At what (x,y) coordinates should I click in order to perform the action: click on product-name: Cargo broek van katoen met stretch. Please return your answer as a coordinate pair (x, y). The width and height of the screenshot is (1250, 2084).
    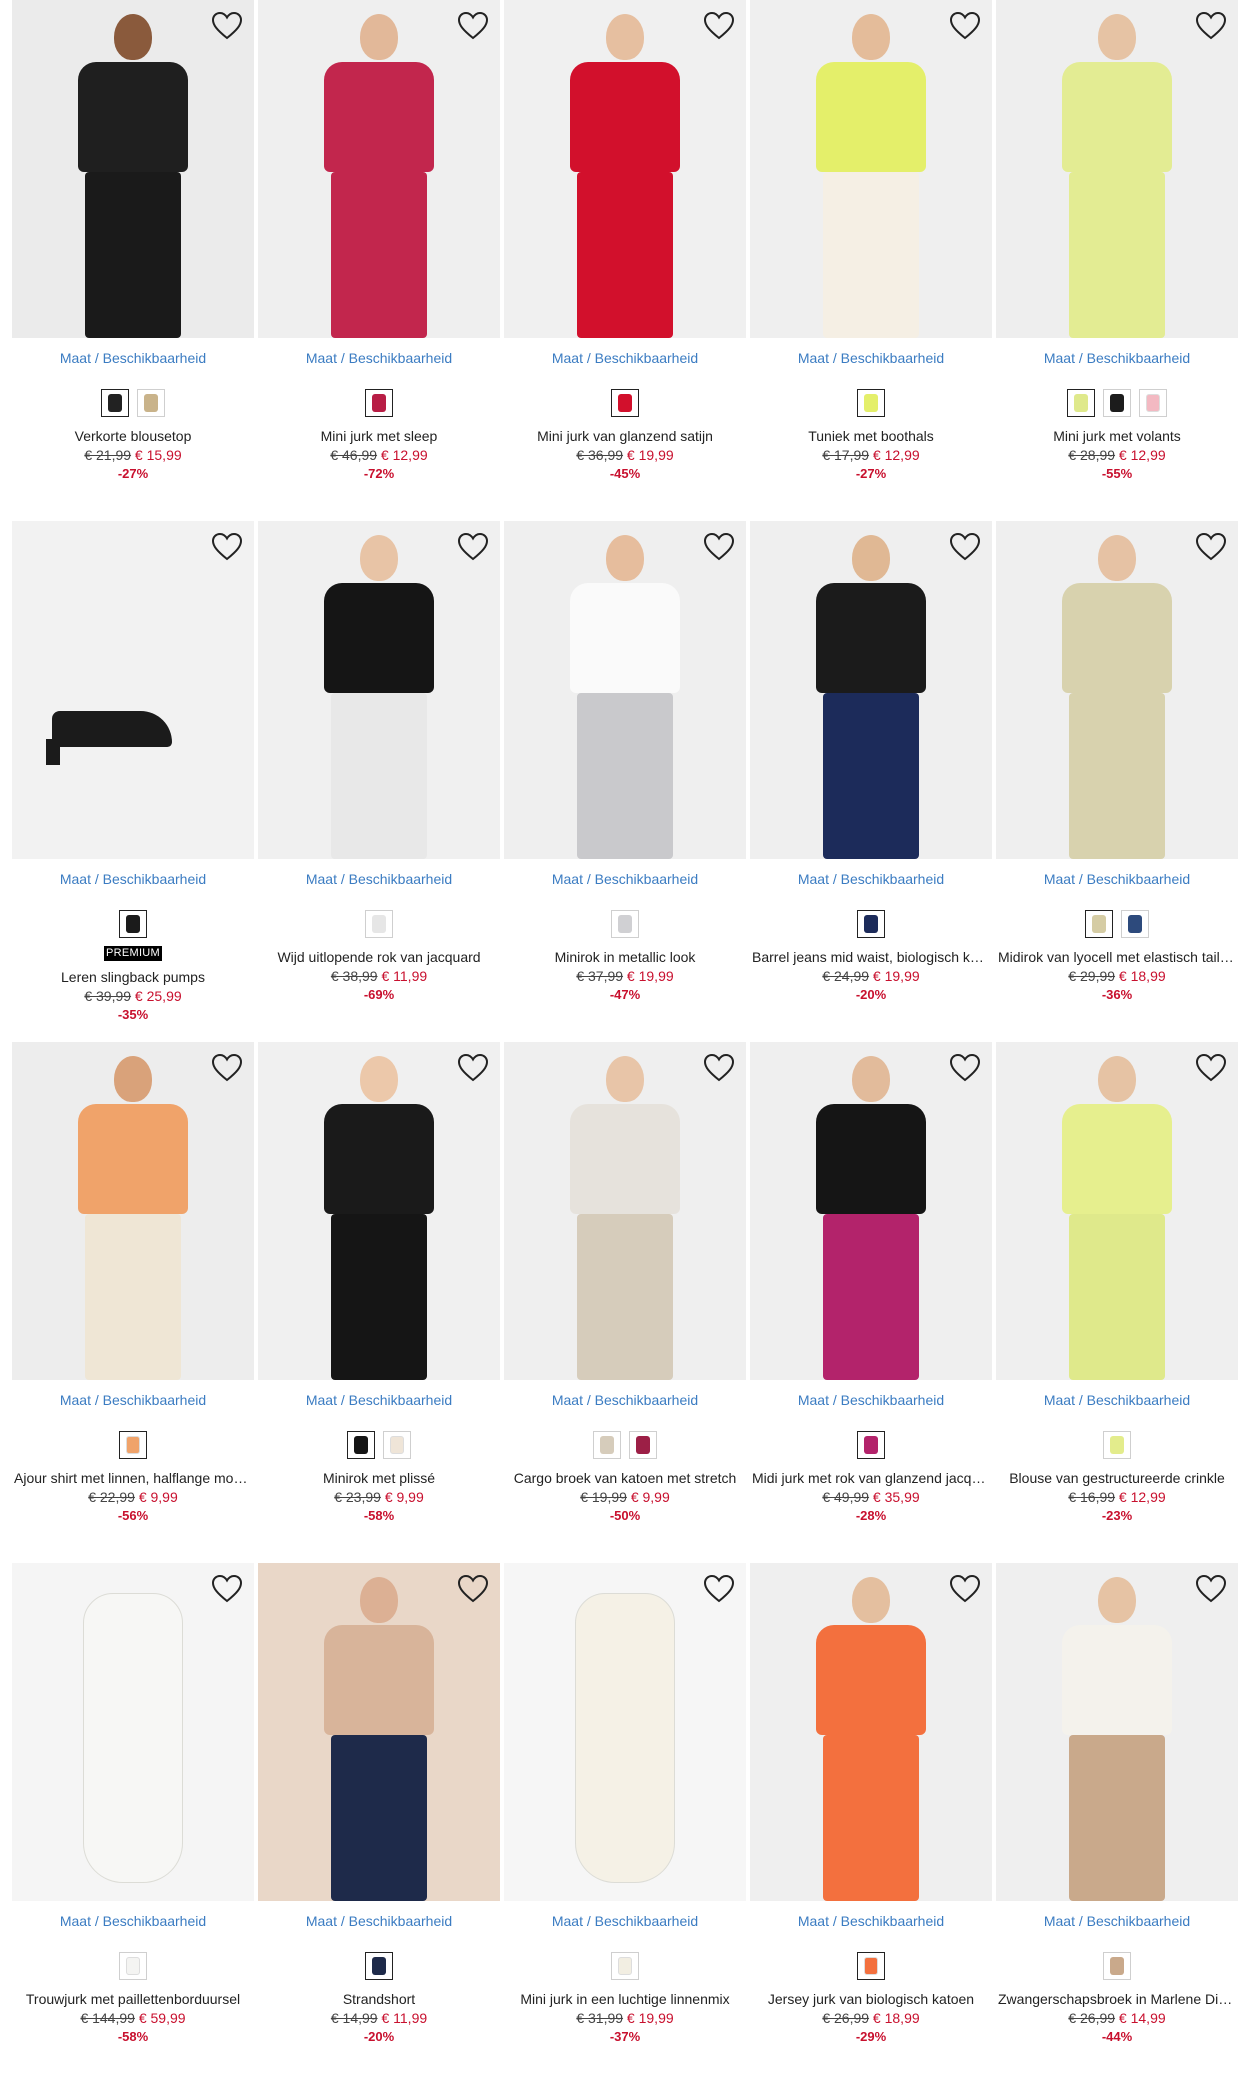
    Looking at the image, I should click on (625, 1478).